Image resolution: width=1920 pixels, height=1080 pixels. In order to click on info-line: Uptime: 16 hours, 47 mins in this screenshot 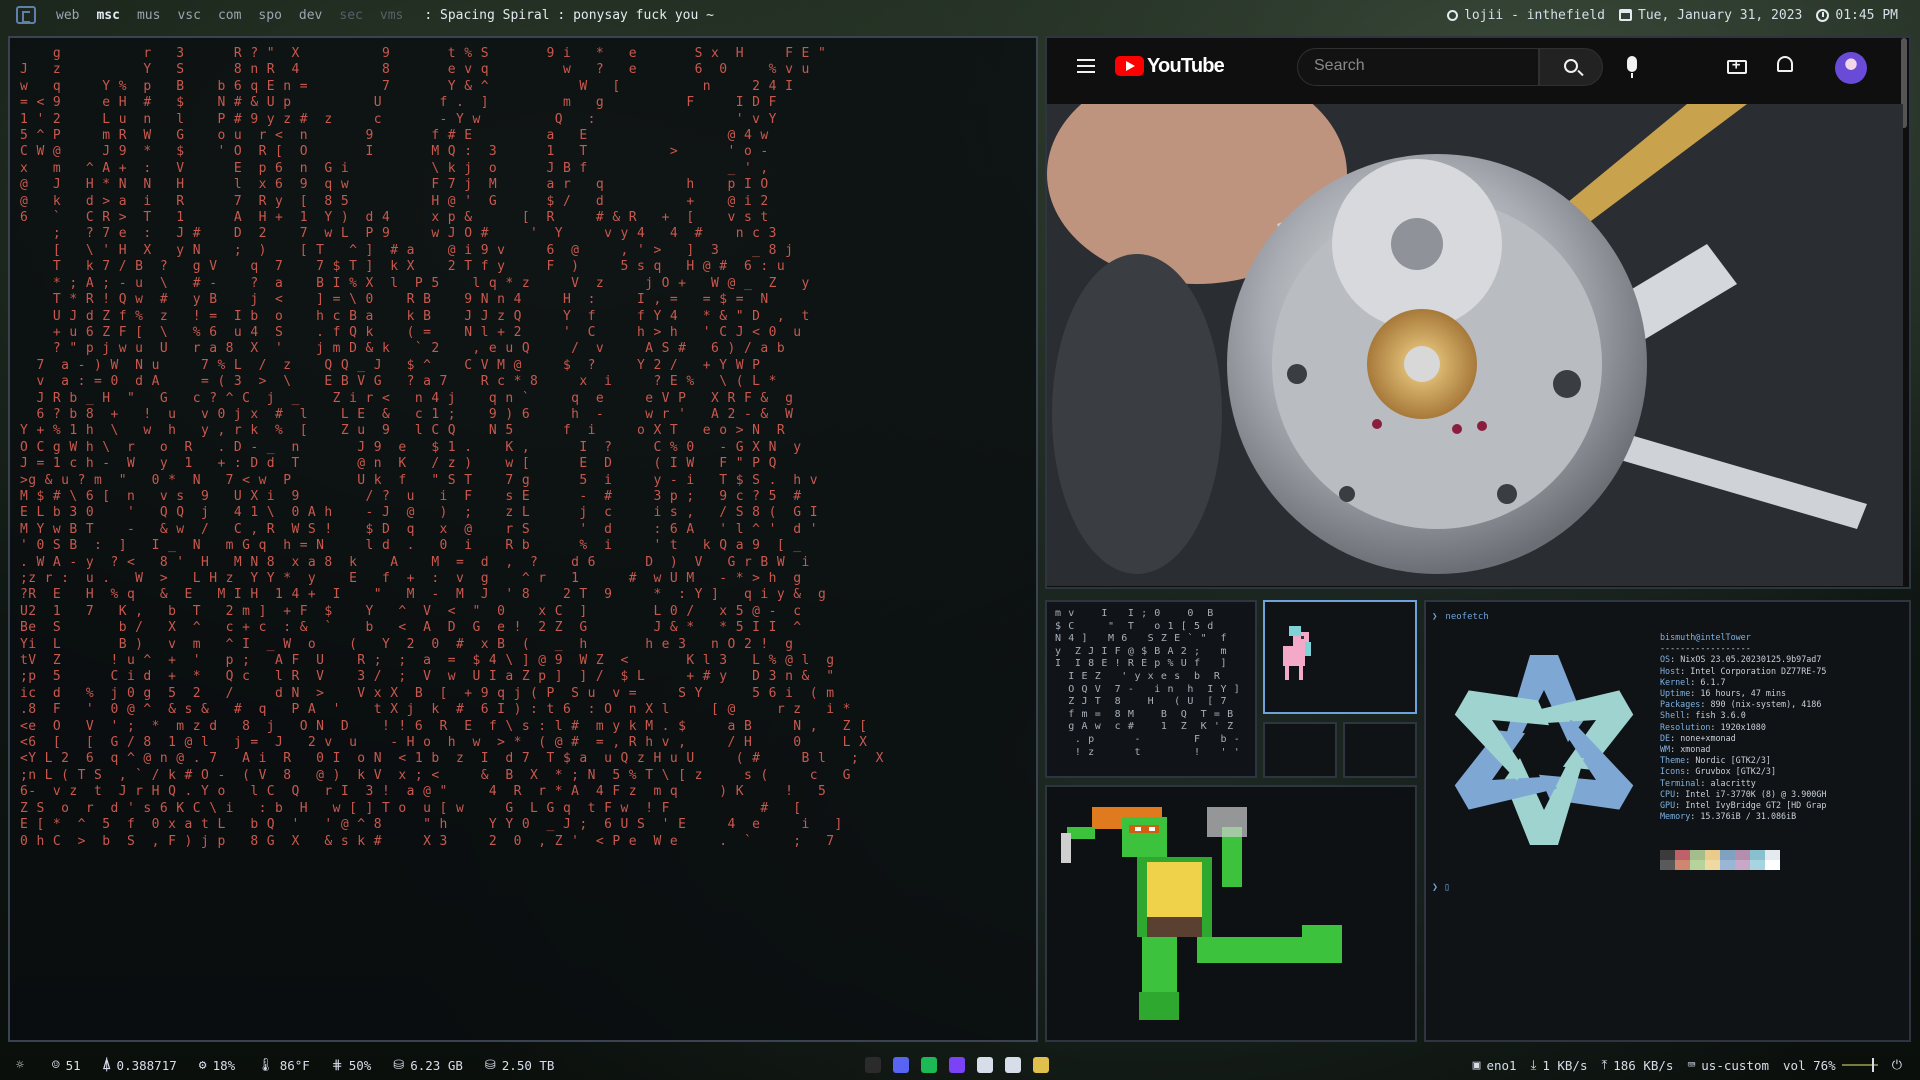, I will do `click(1723, 693)`.